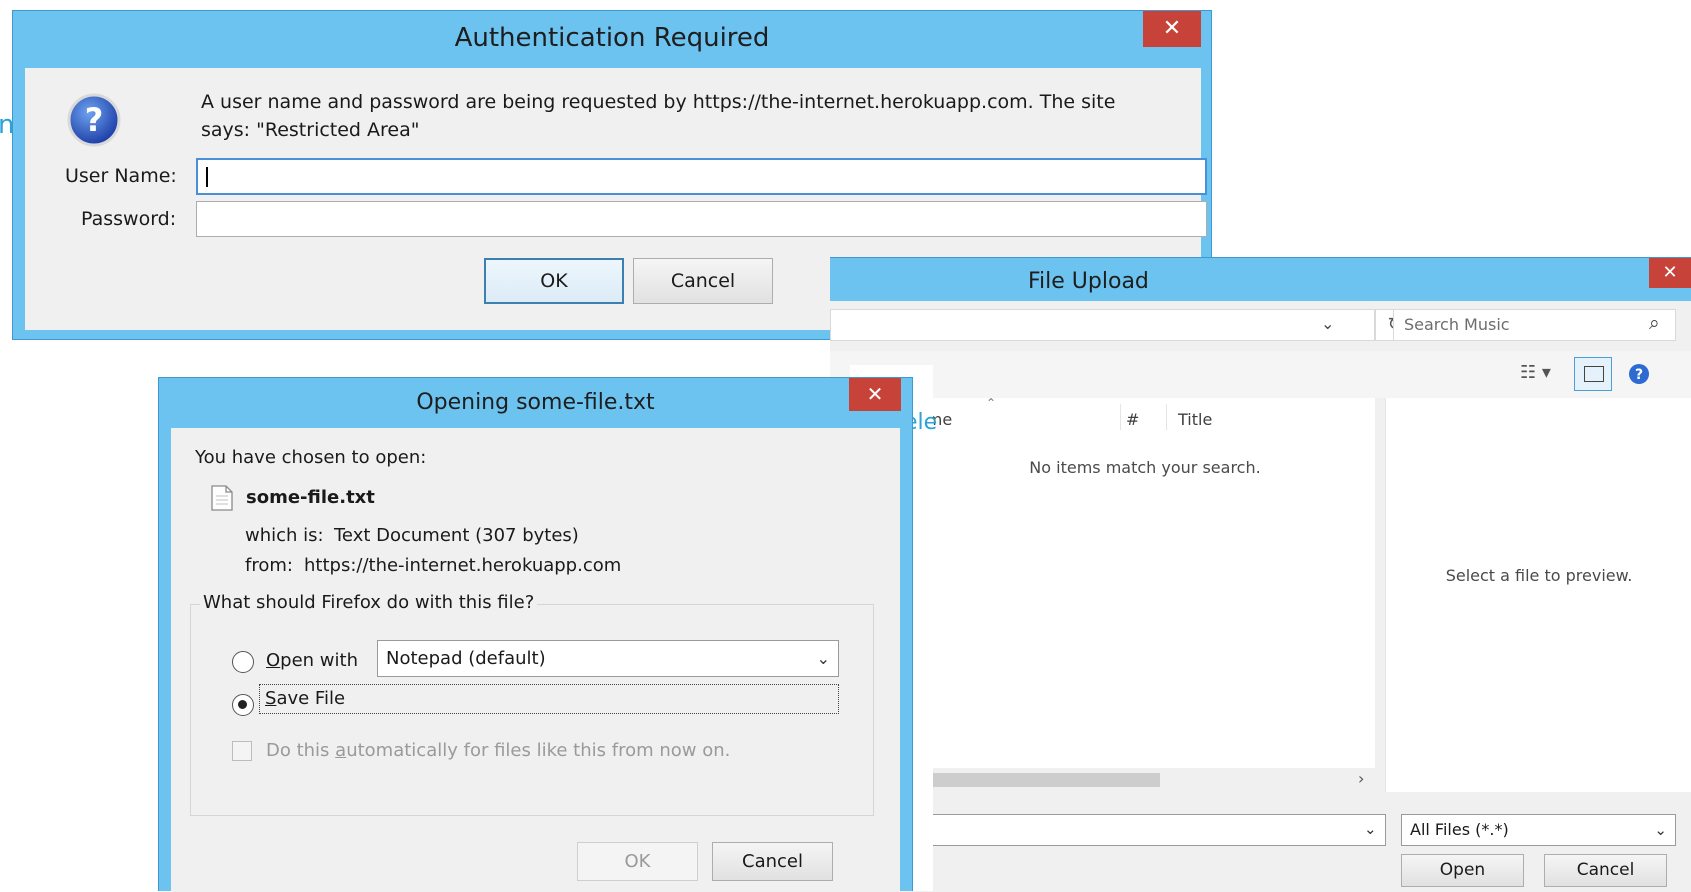 The height and width of the screenshot is (892, 1691). Describe the element at coordinates (341, 750) in the screenshot. I see `auto-accesskey: a` at that location.